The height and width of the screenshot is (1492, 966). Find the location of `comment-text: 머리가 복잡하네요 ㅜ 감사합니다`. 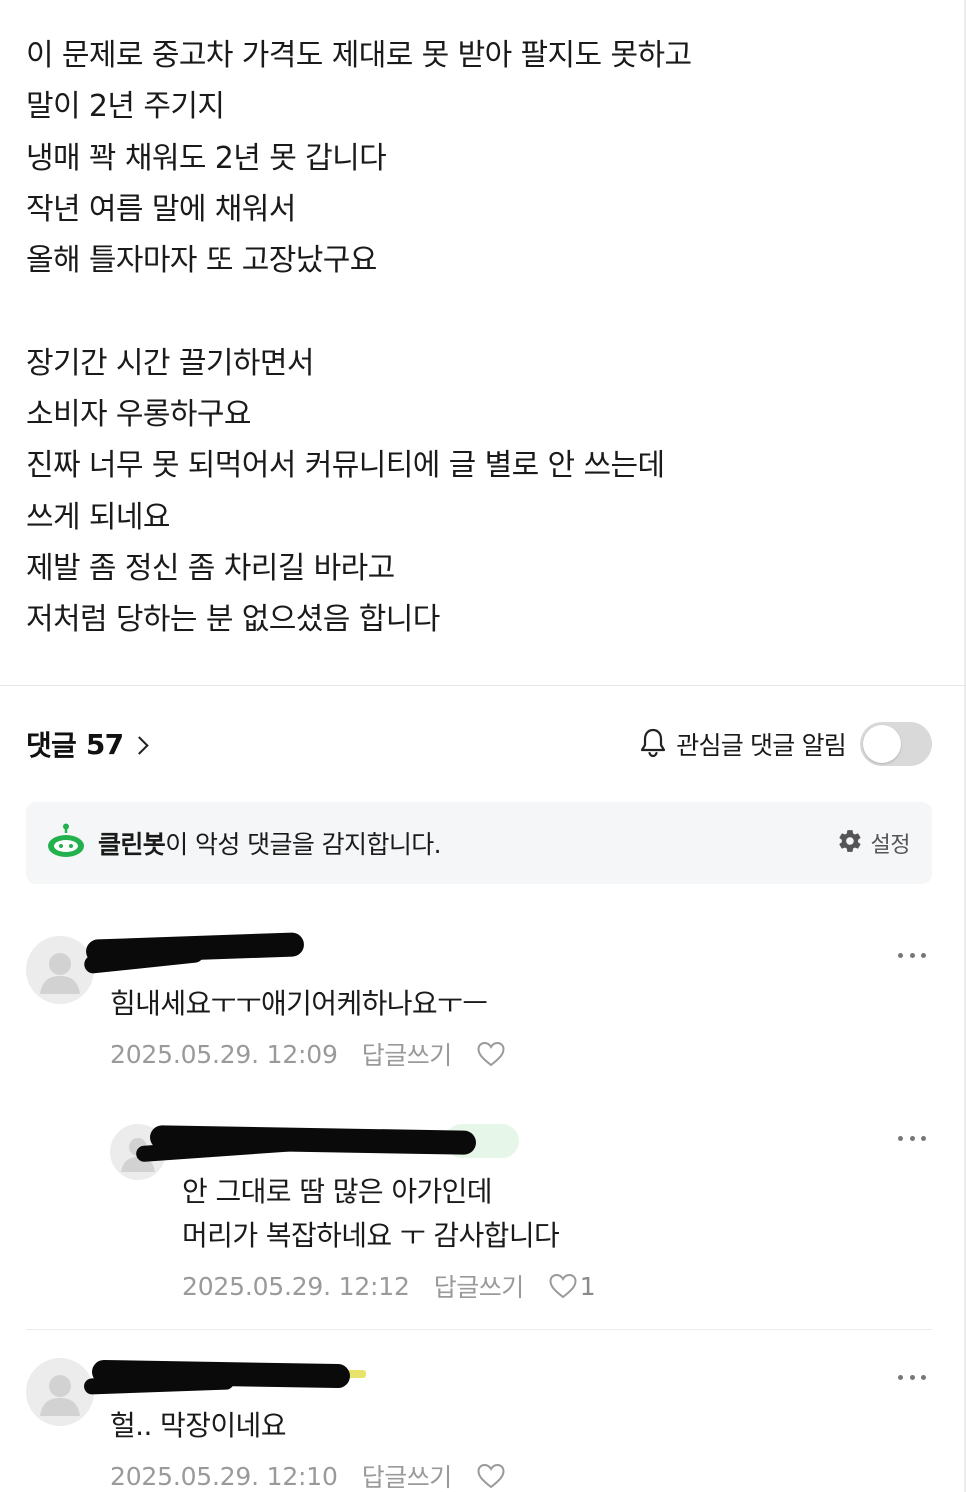

comment-text: 머리가 복잡하네요 ㅜ 감사합니다 is located at coordinates (371, 1235).